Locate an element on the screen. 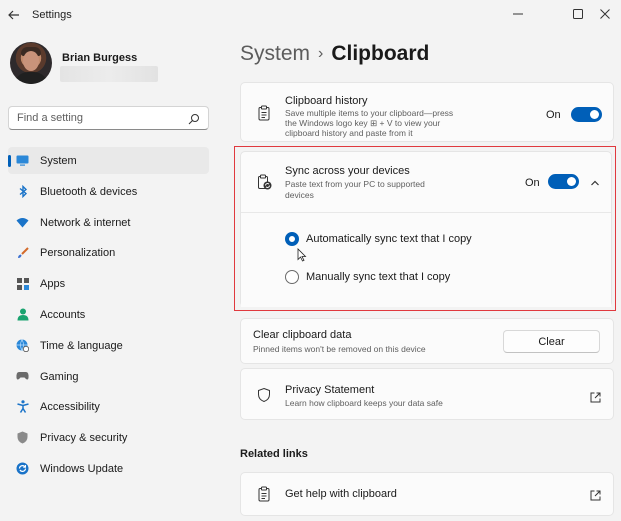 This screenshot has height=521, width=621. bluetooth-icon is located at coordinates (22, 191).